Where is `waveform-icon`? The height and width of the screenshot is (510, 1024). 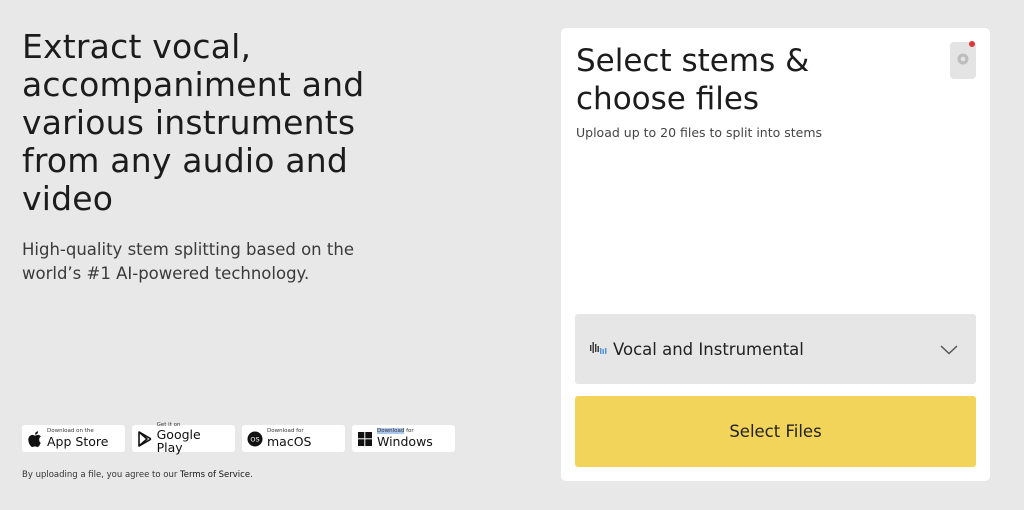 waveform-icon is located at coordinates (598, 349).